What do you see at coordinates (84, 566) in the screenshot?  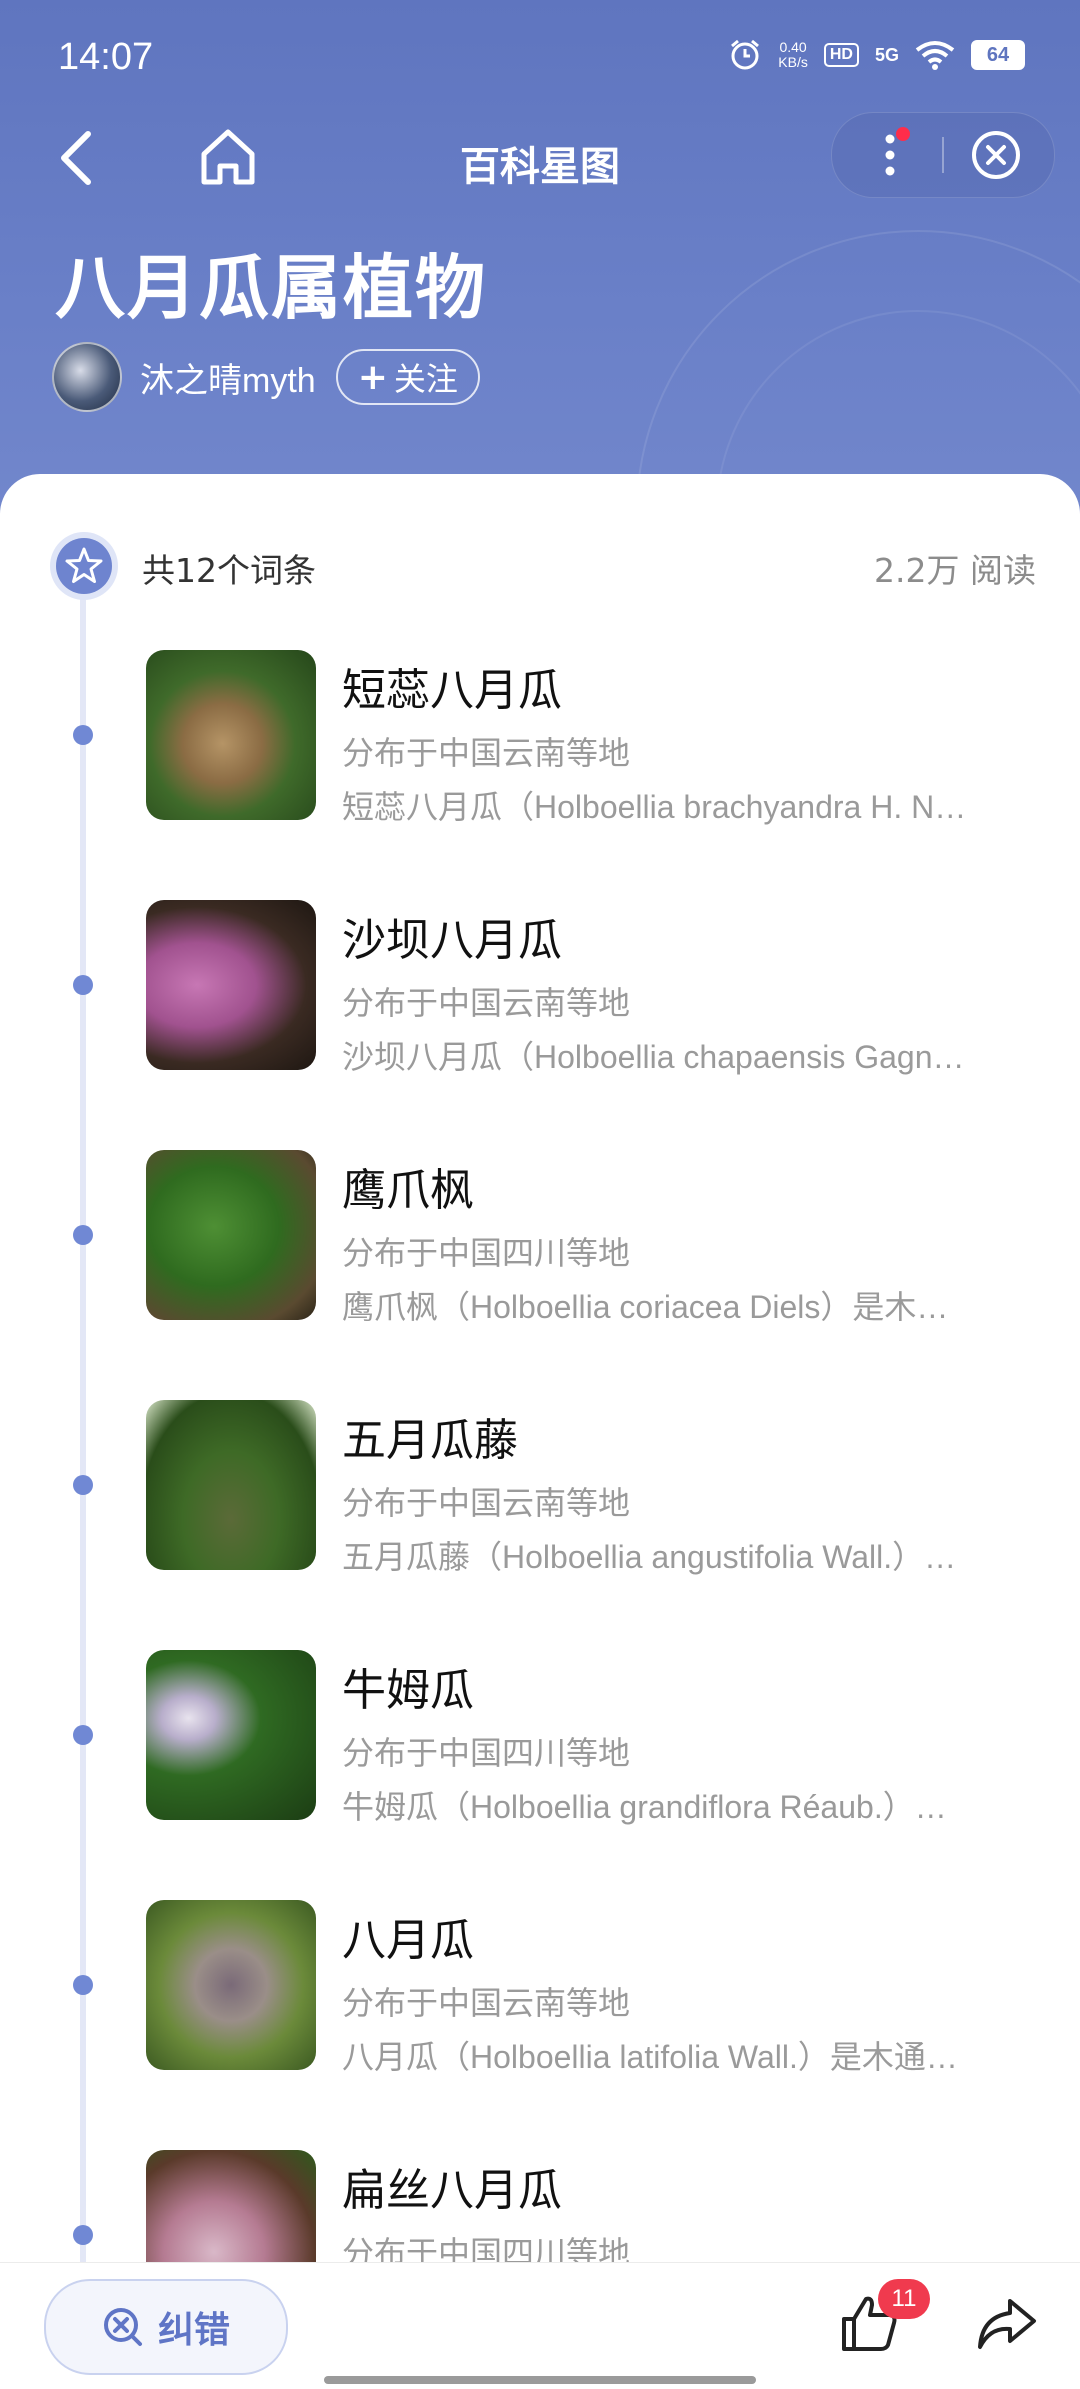 I see `star-icon` at bounding box center [84, 566].